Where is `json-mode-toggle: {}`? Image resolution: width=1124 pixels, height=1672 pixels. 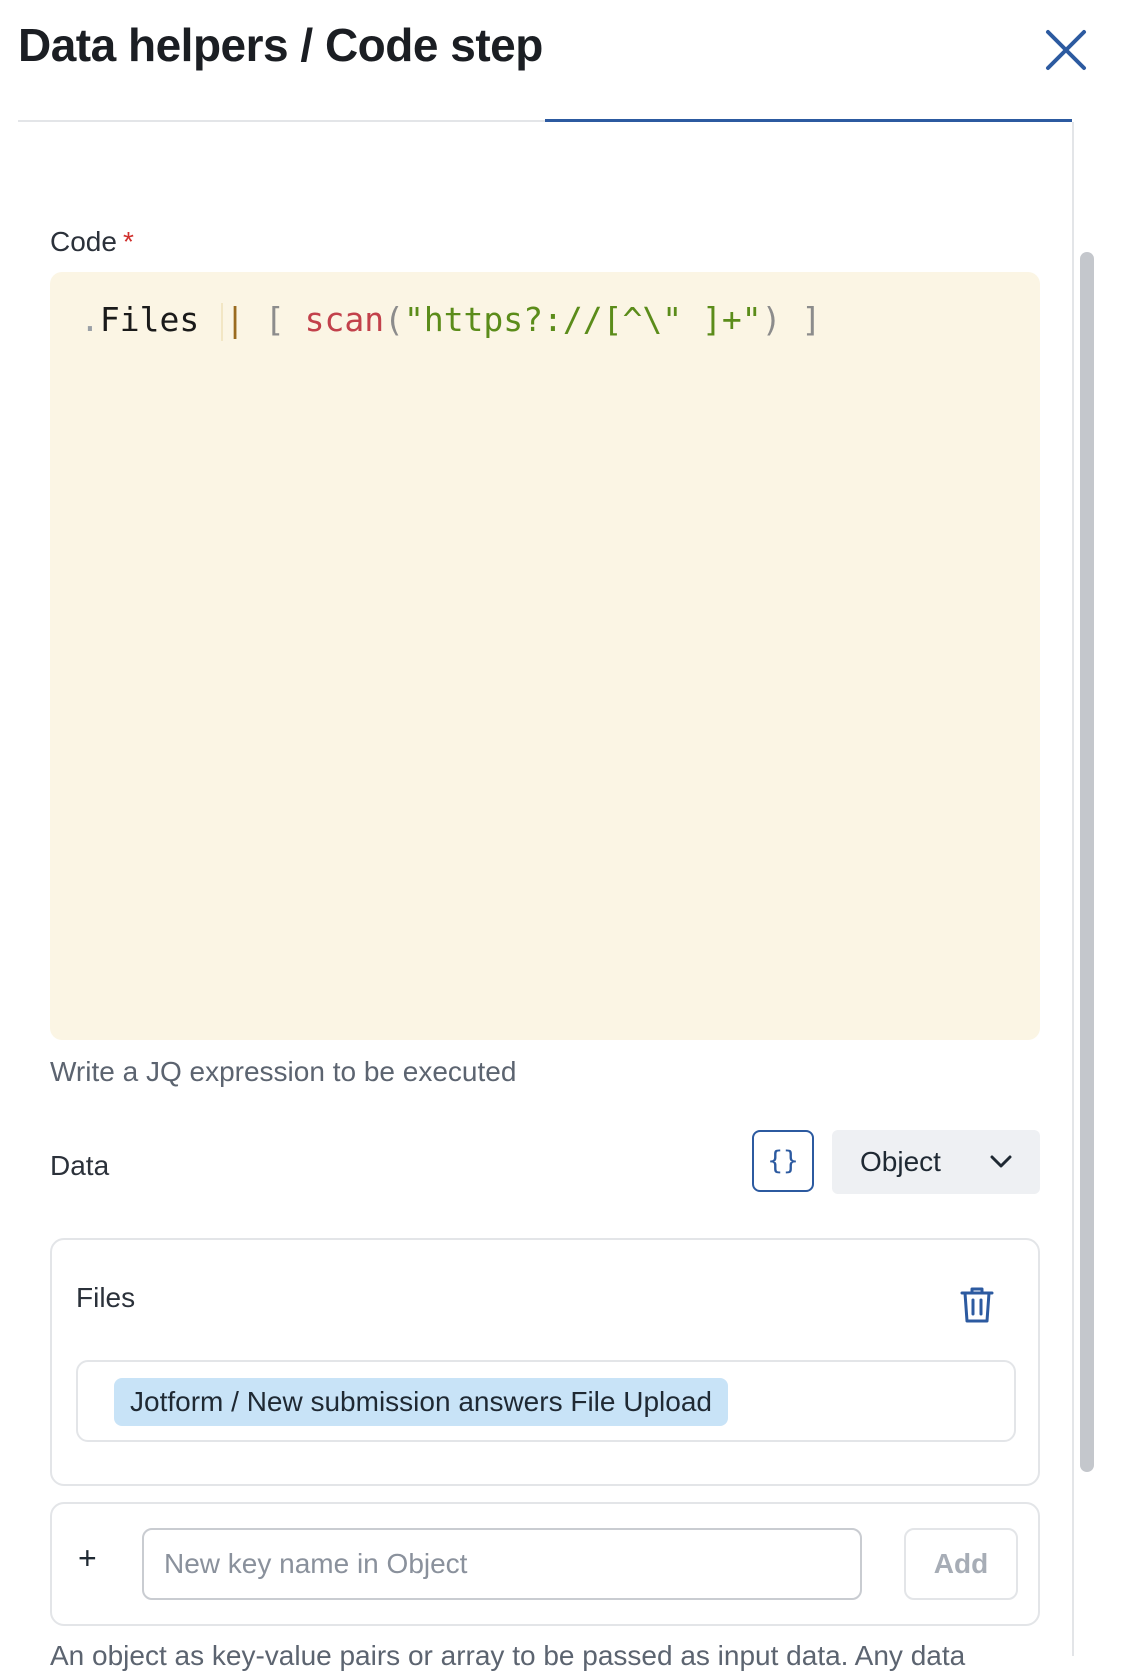
json-mode-toggle: {} is located at coordinates (783, 1161).